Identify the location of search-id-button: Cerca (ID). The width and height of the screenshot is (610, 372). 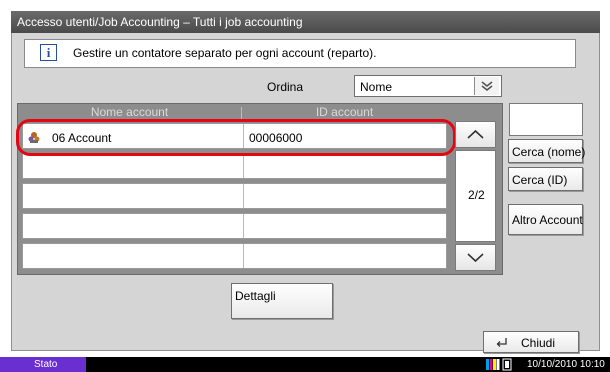
(545, 179).